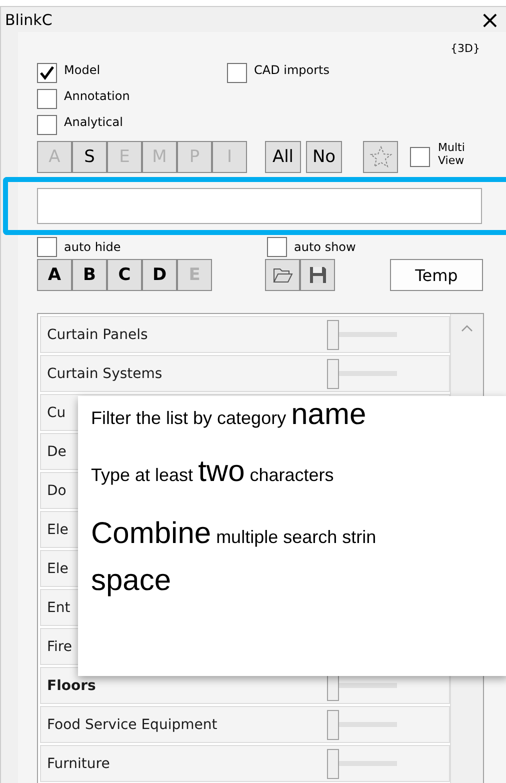 This screenshot has height=783, width=506. Describe the element at coordinates (490, 20) in the screenshot. I see `close-button: ×` at that location.